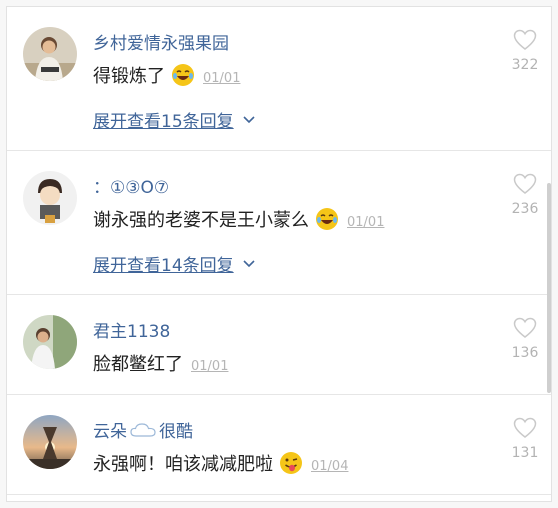  I want to click on winking-tongue-emoji, so click(291, 463).